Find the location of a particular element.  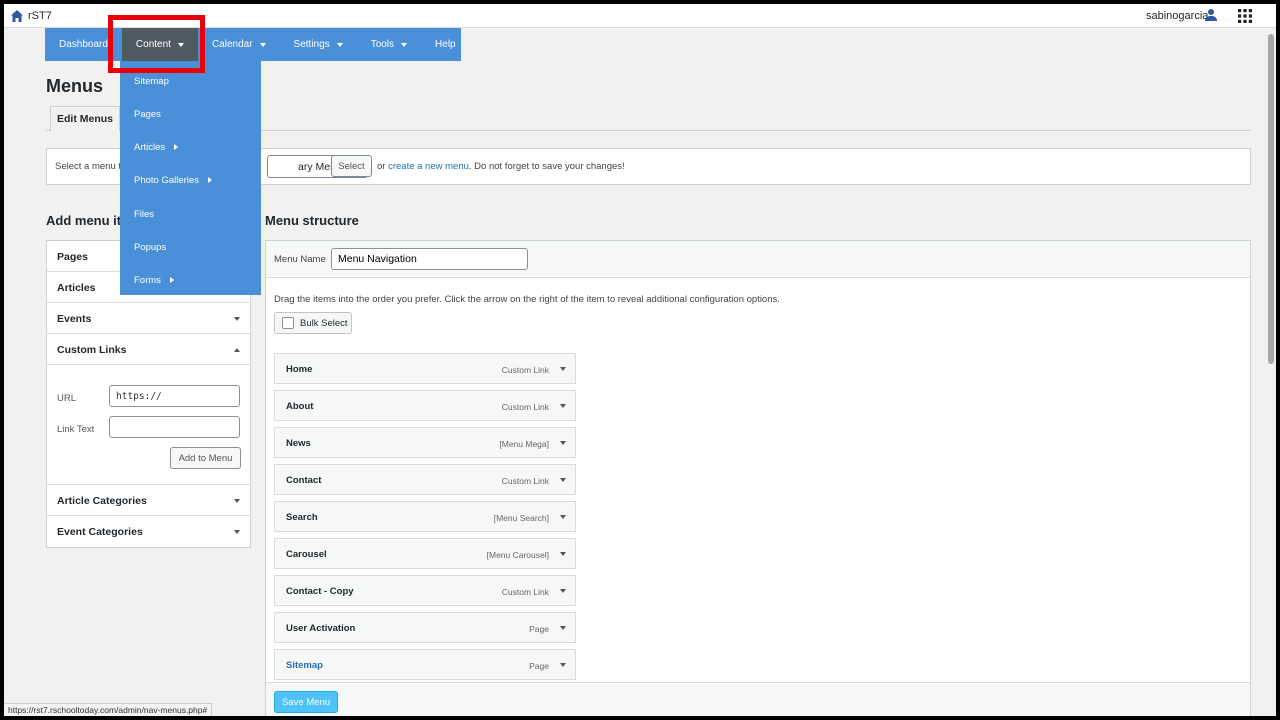

nav-item-label: Tools is located at coordinates (382, 44).